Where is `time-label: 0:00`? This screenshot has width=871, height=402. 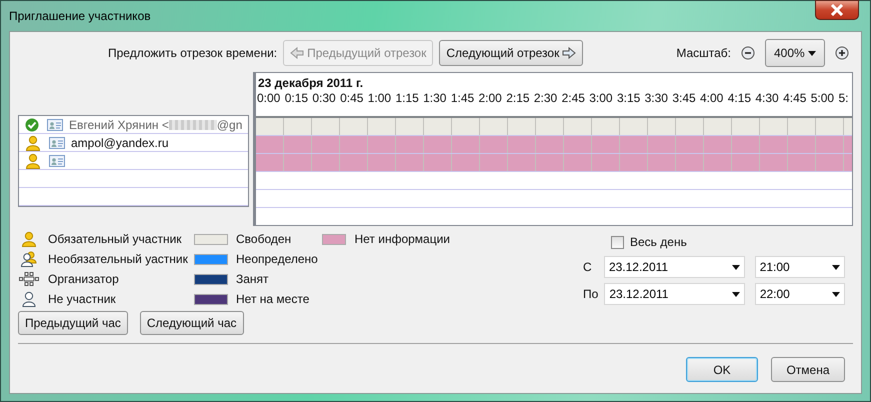 time-label: 0:00 is located at coordinates (269, 99).